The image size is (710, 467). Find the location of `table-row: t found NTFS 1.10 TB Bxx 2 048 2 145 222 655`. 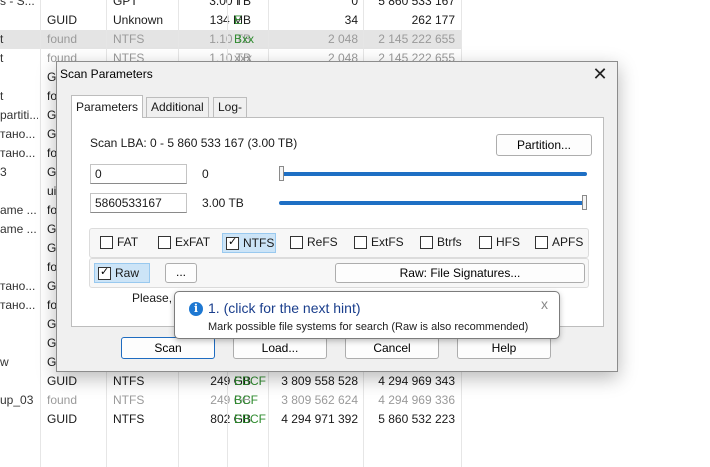

table-row: t found NTFS 1.10 TB Bxx 2 048 2 145 222 655 is located at coordinates (231, 39).